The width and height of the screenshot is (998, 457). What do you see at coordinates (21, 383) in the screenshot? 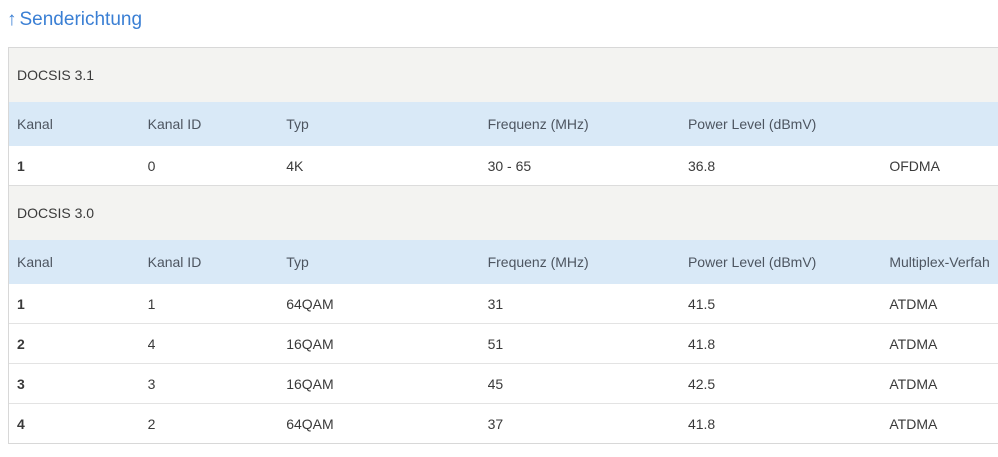
I see `cell-kanal: 3` at bounding box center [21, 383].